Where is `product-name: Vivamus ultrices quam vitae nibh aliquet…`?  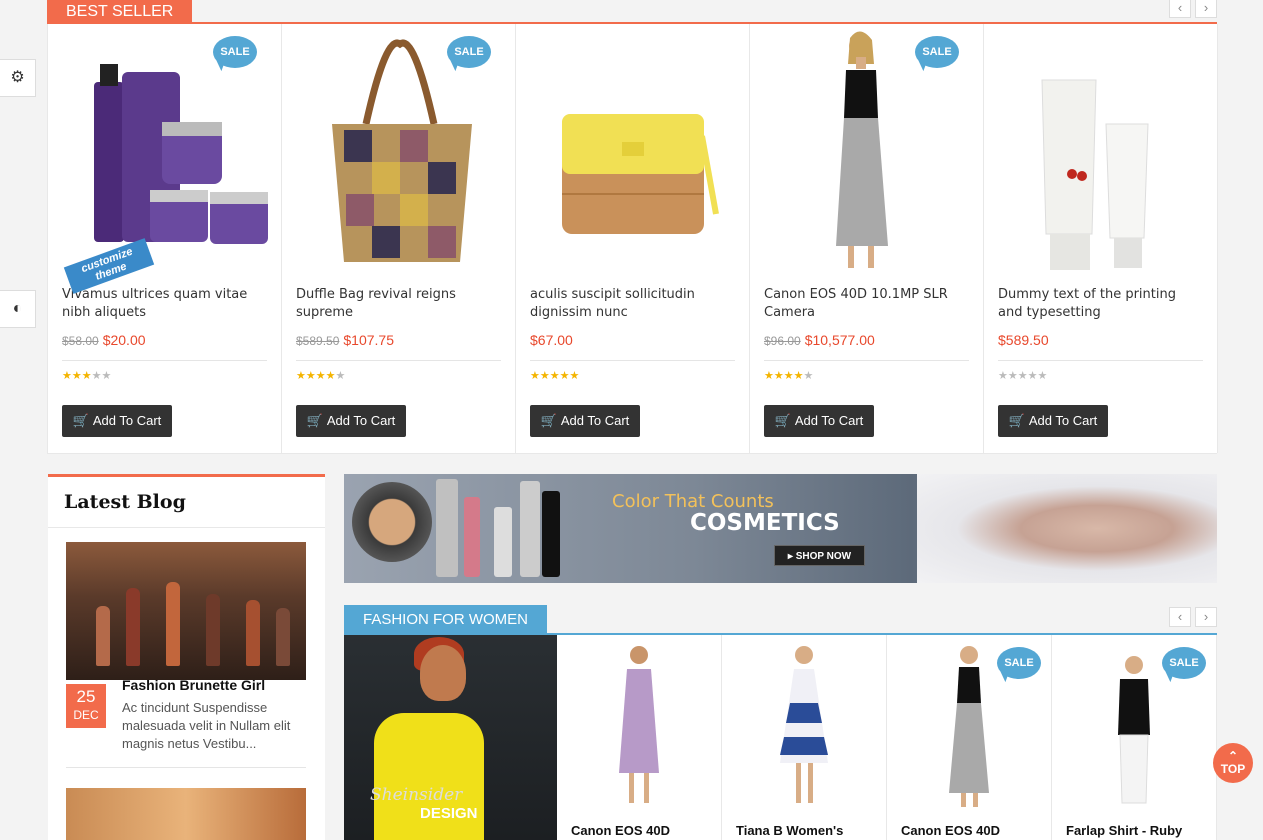 product-name: Vivamus ultrices quam vitae nibh aliquet… is located at coordinates (164, 306).